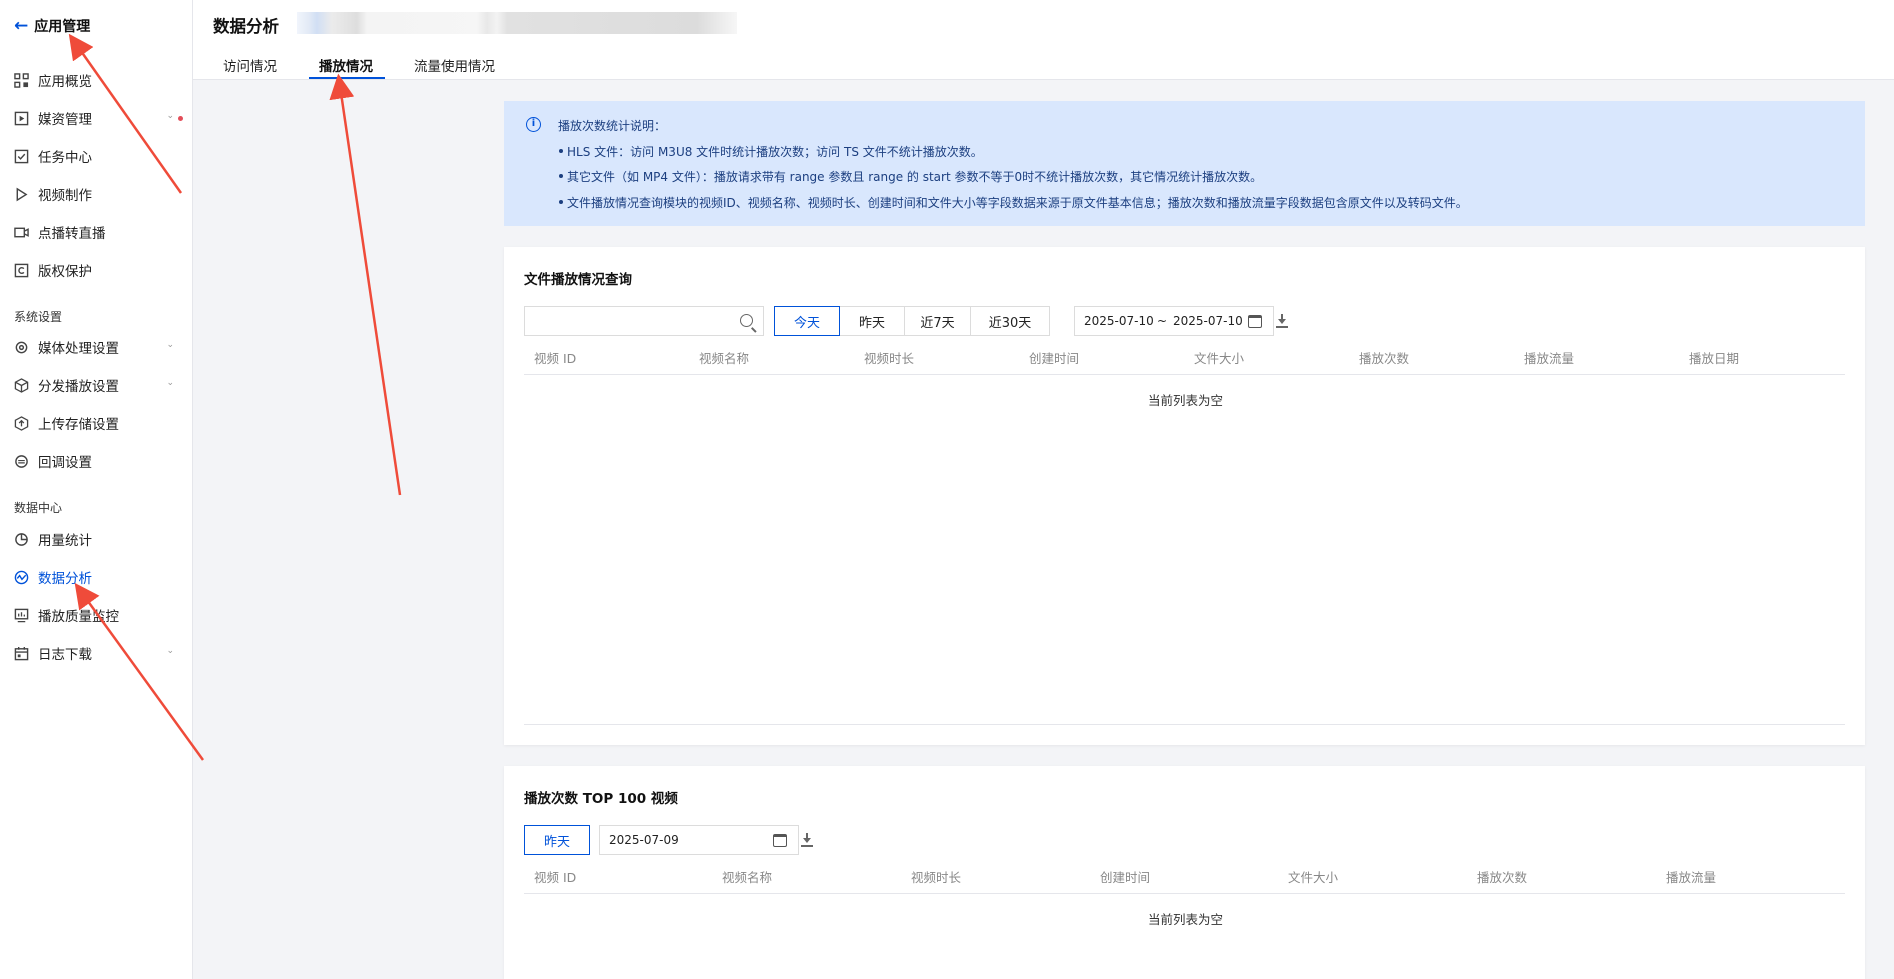 The height and width of the screenshot is (979, 1894). What do you see at coordinates (65, 579) in the screenshot?
I see `sidebar-item-label: 数据分析` at bounding box center [65, 579].